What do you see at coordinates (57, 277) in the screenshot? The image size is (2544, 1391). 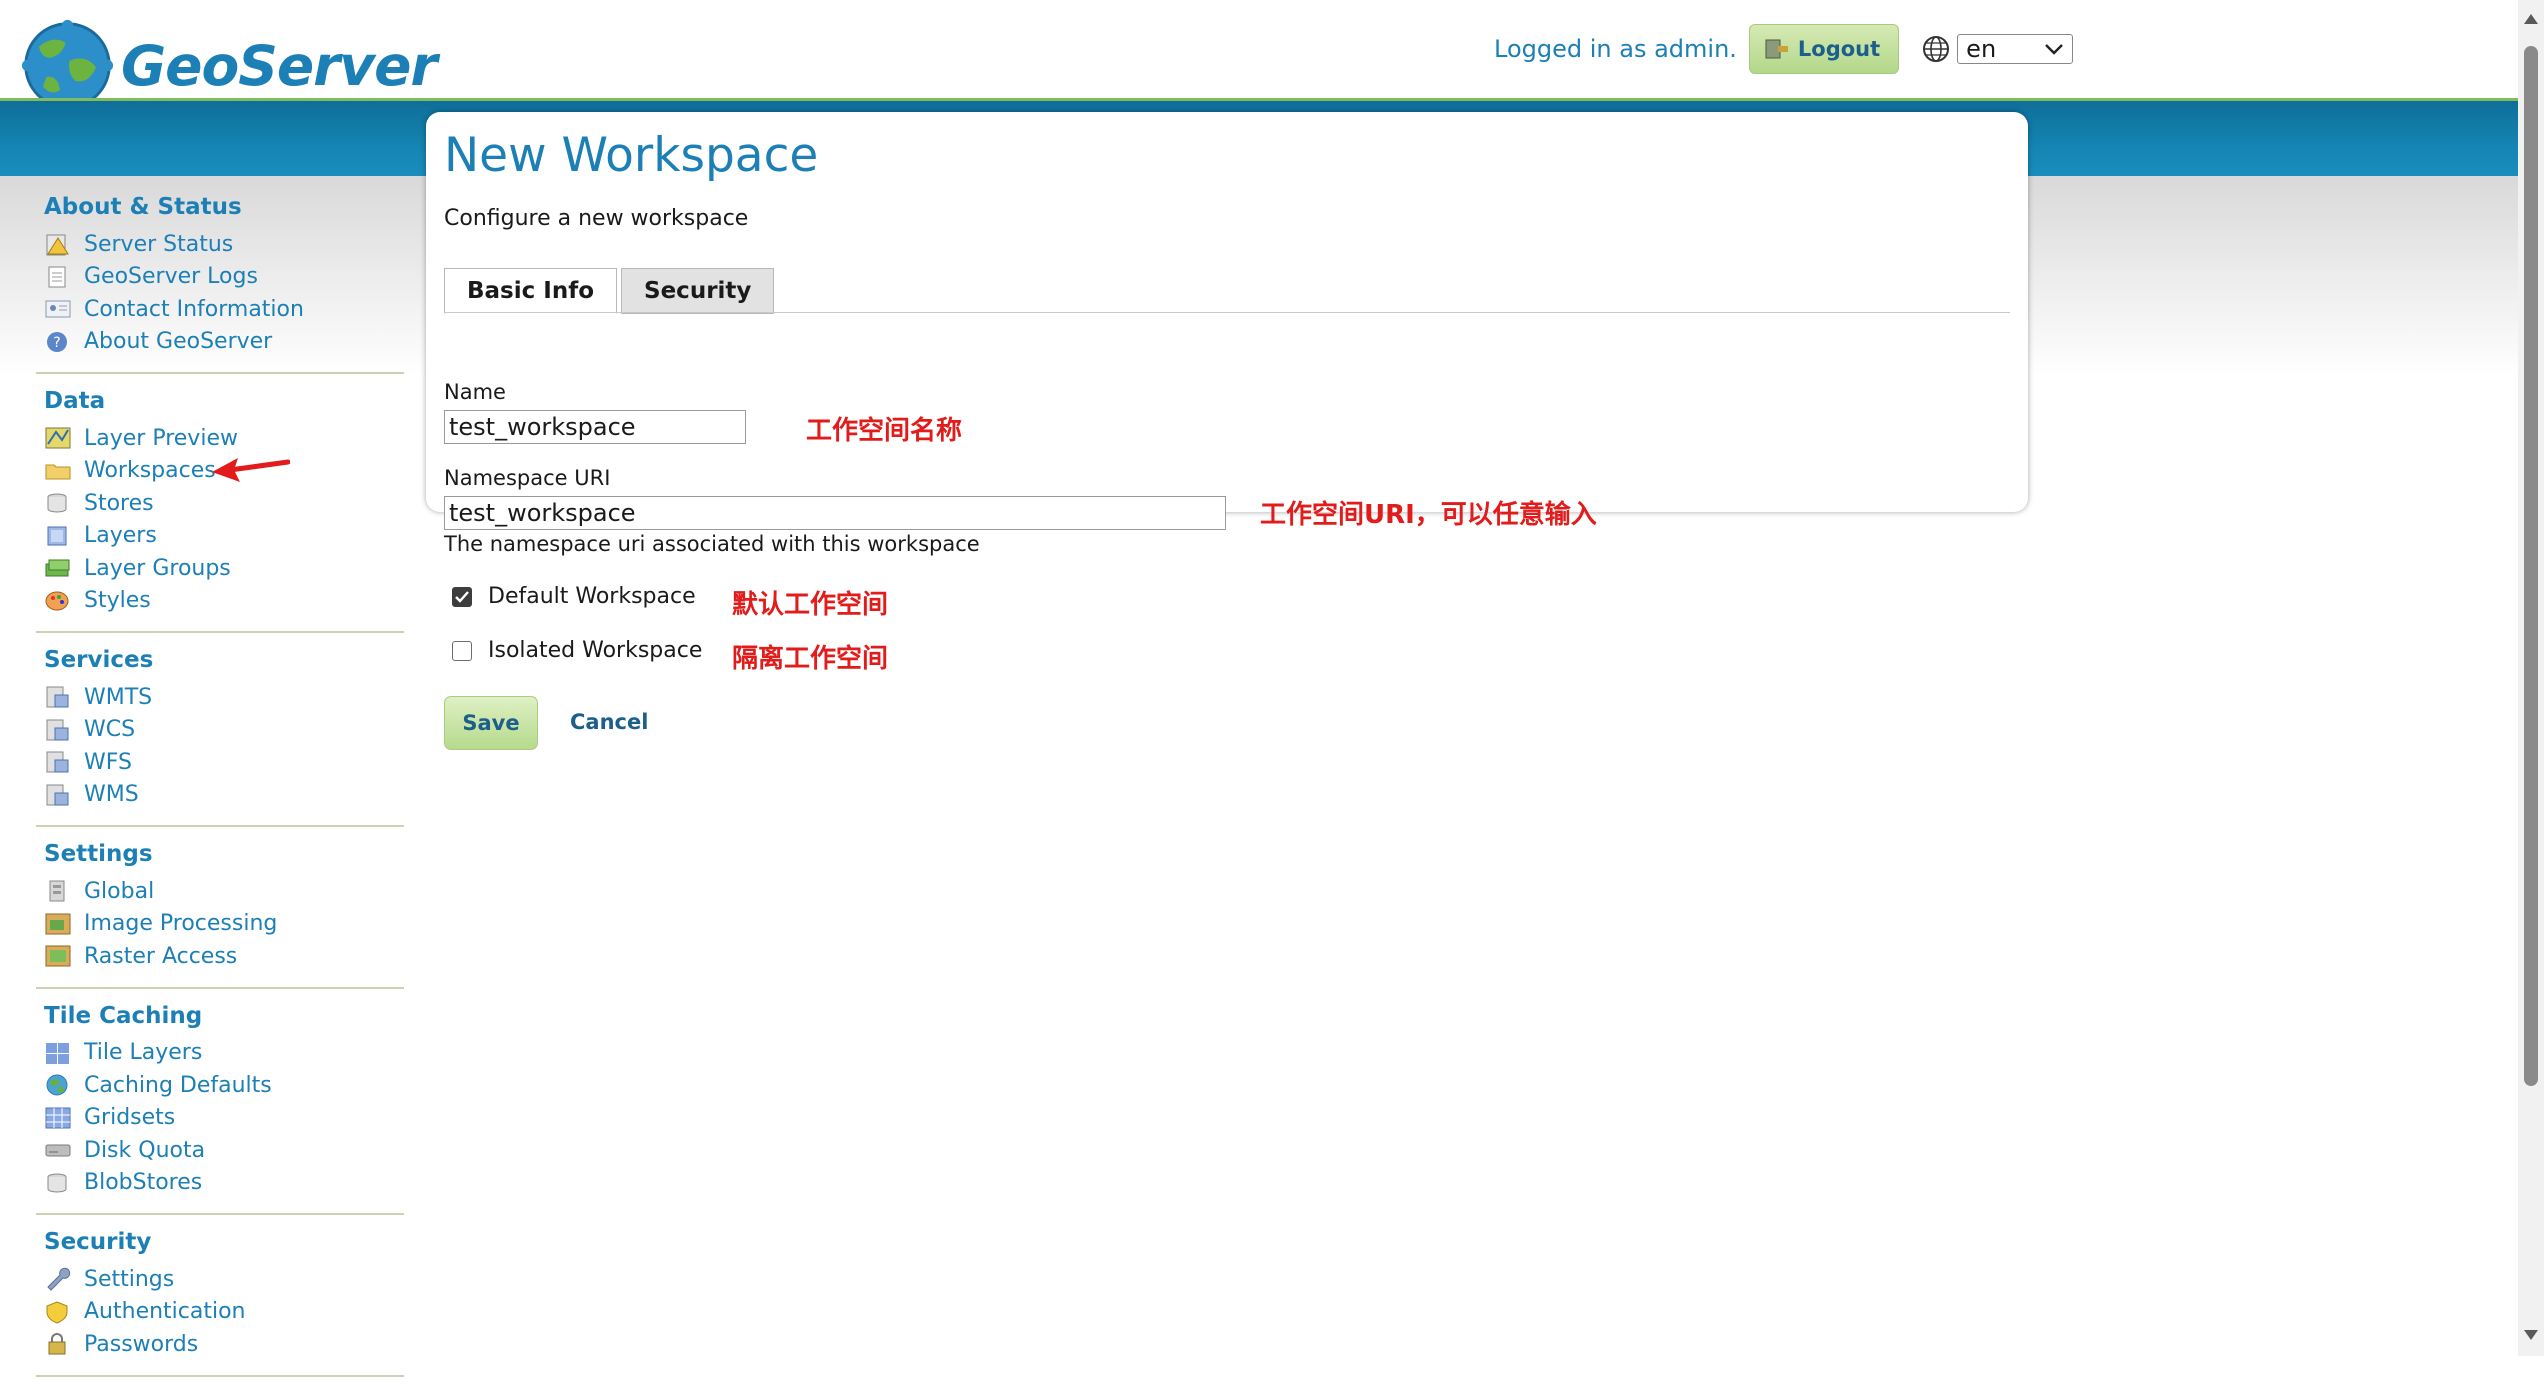 I see `logs-icon` at bounding box center [57, 277].